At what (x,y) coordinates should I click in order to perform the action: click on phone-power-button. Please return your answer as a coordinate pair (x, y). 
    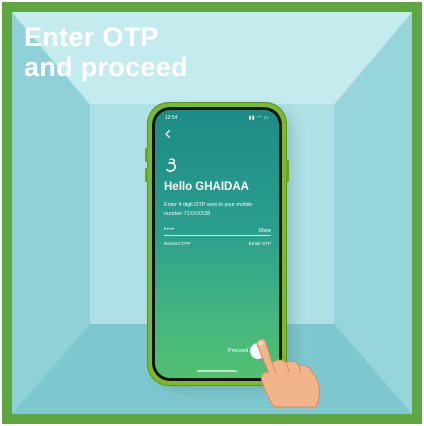
    Looking at the image, I should click on (287, 171).